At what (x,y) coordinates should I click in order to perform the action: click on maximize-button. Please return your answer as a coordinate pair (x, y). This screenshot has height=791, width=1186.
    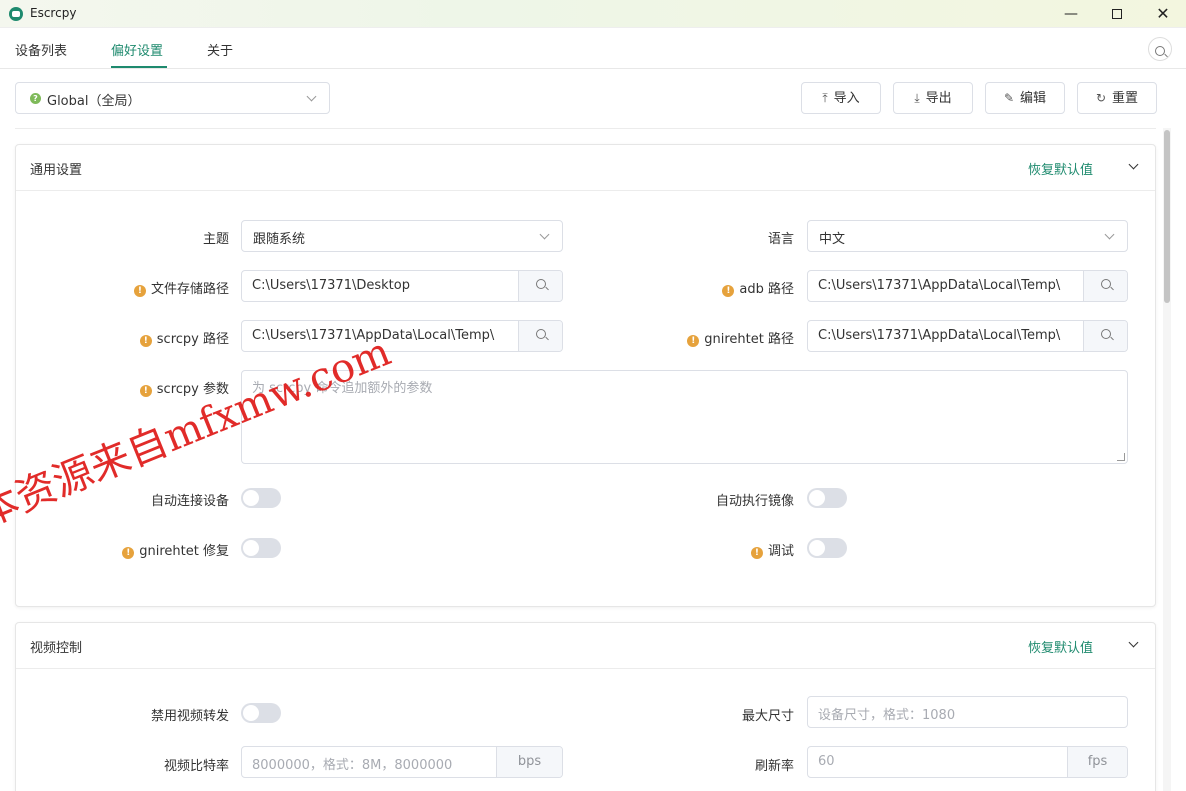
    Looking at the image, I should click on (1117, 14).